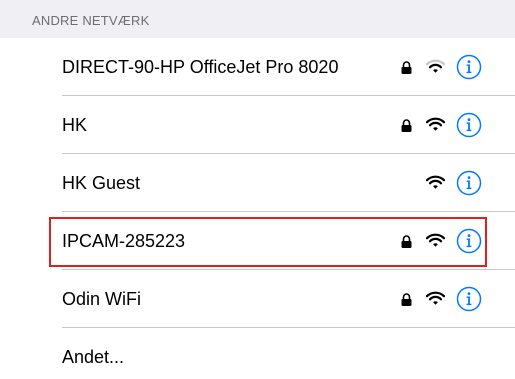  Describe the element at coordinates (200, 67) in the screenshot. I see `network-name: DIRECT-90-HP OfficeJet Pro 8020` at that location.